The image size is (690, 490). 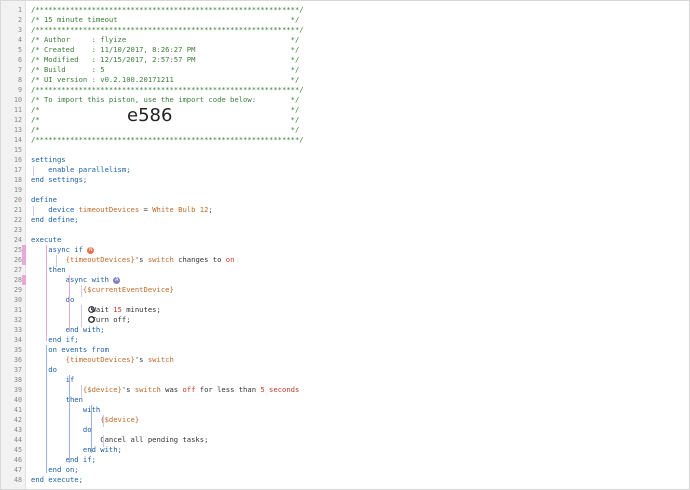 I want to click on line-number: 23, so click(x=18, y=230).